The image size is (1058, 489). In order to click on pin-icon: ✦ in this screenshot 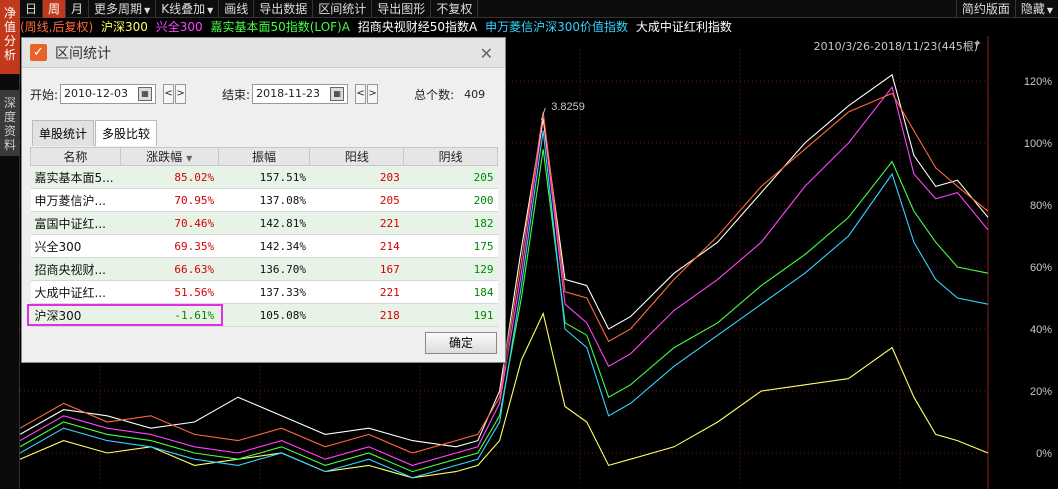, I will do `click(977, 43)`.